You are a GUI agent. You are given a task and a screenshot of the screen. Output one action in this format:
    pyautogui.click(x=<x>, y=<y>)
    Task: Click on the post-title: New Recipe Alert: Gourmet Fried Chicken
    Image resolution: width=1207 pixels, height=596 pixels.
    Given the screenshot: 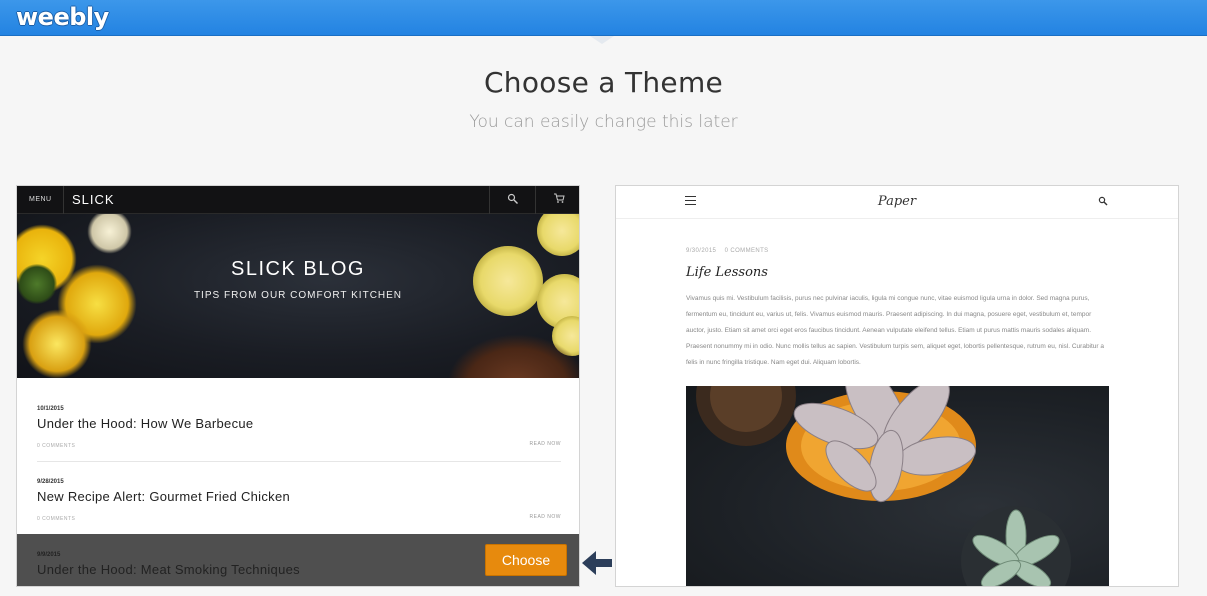 What is the action you would take?
    pyautogui.click(x=164, y=496)
    